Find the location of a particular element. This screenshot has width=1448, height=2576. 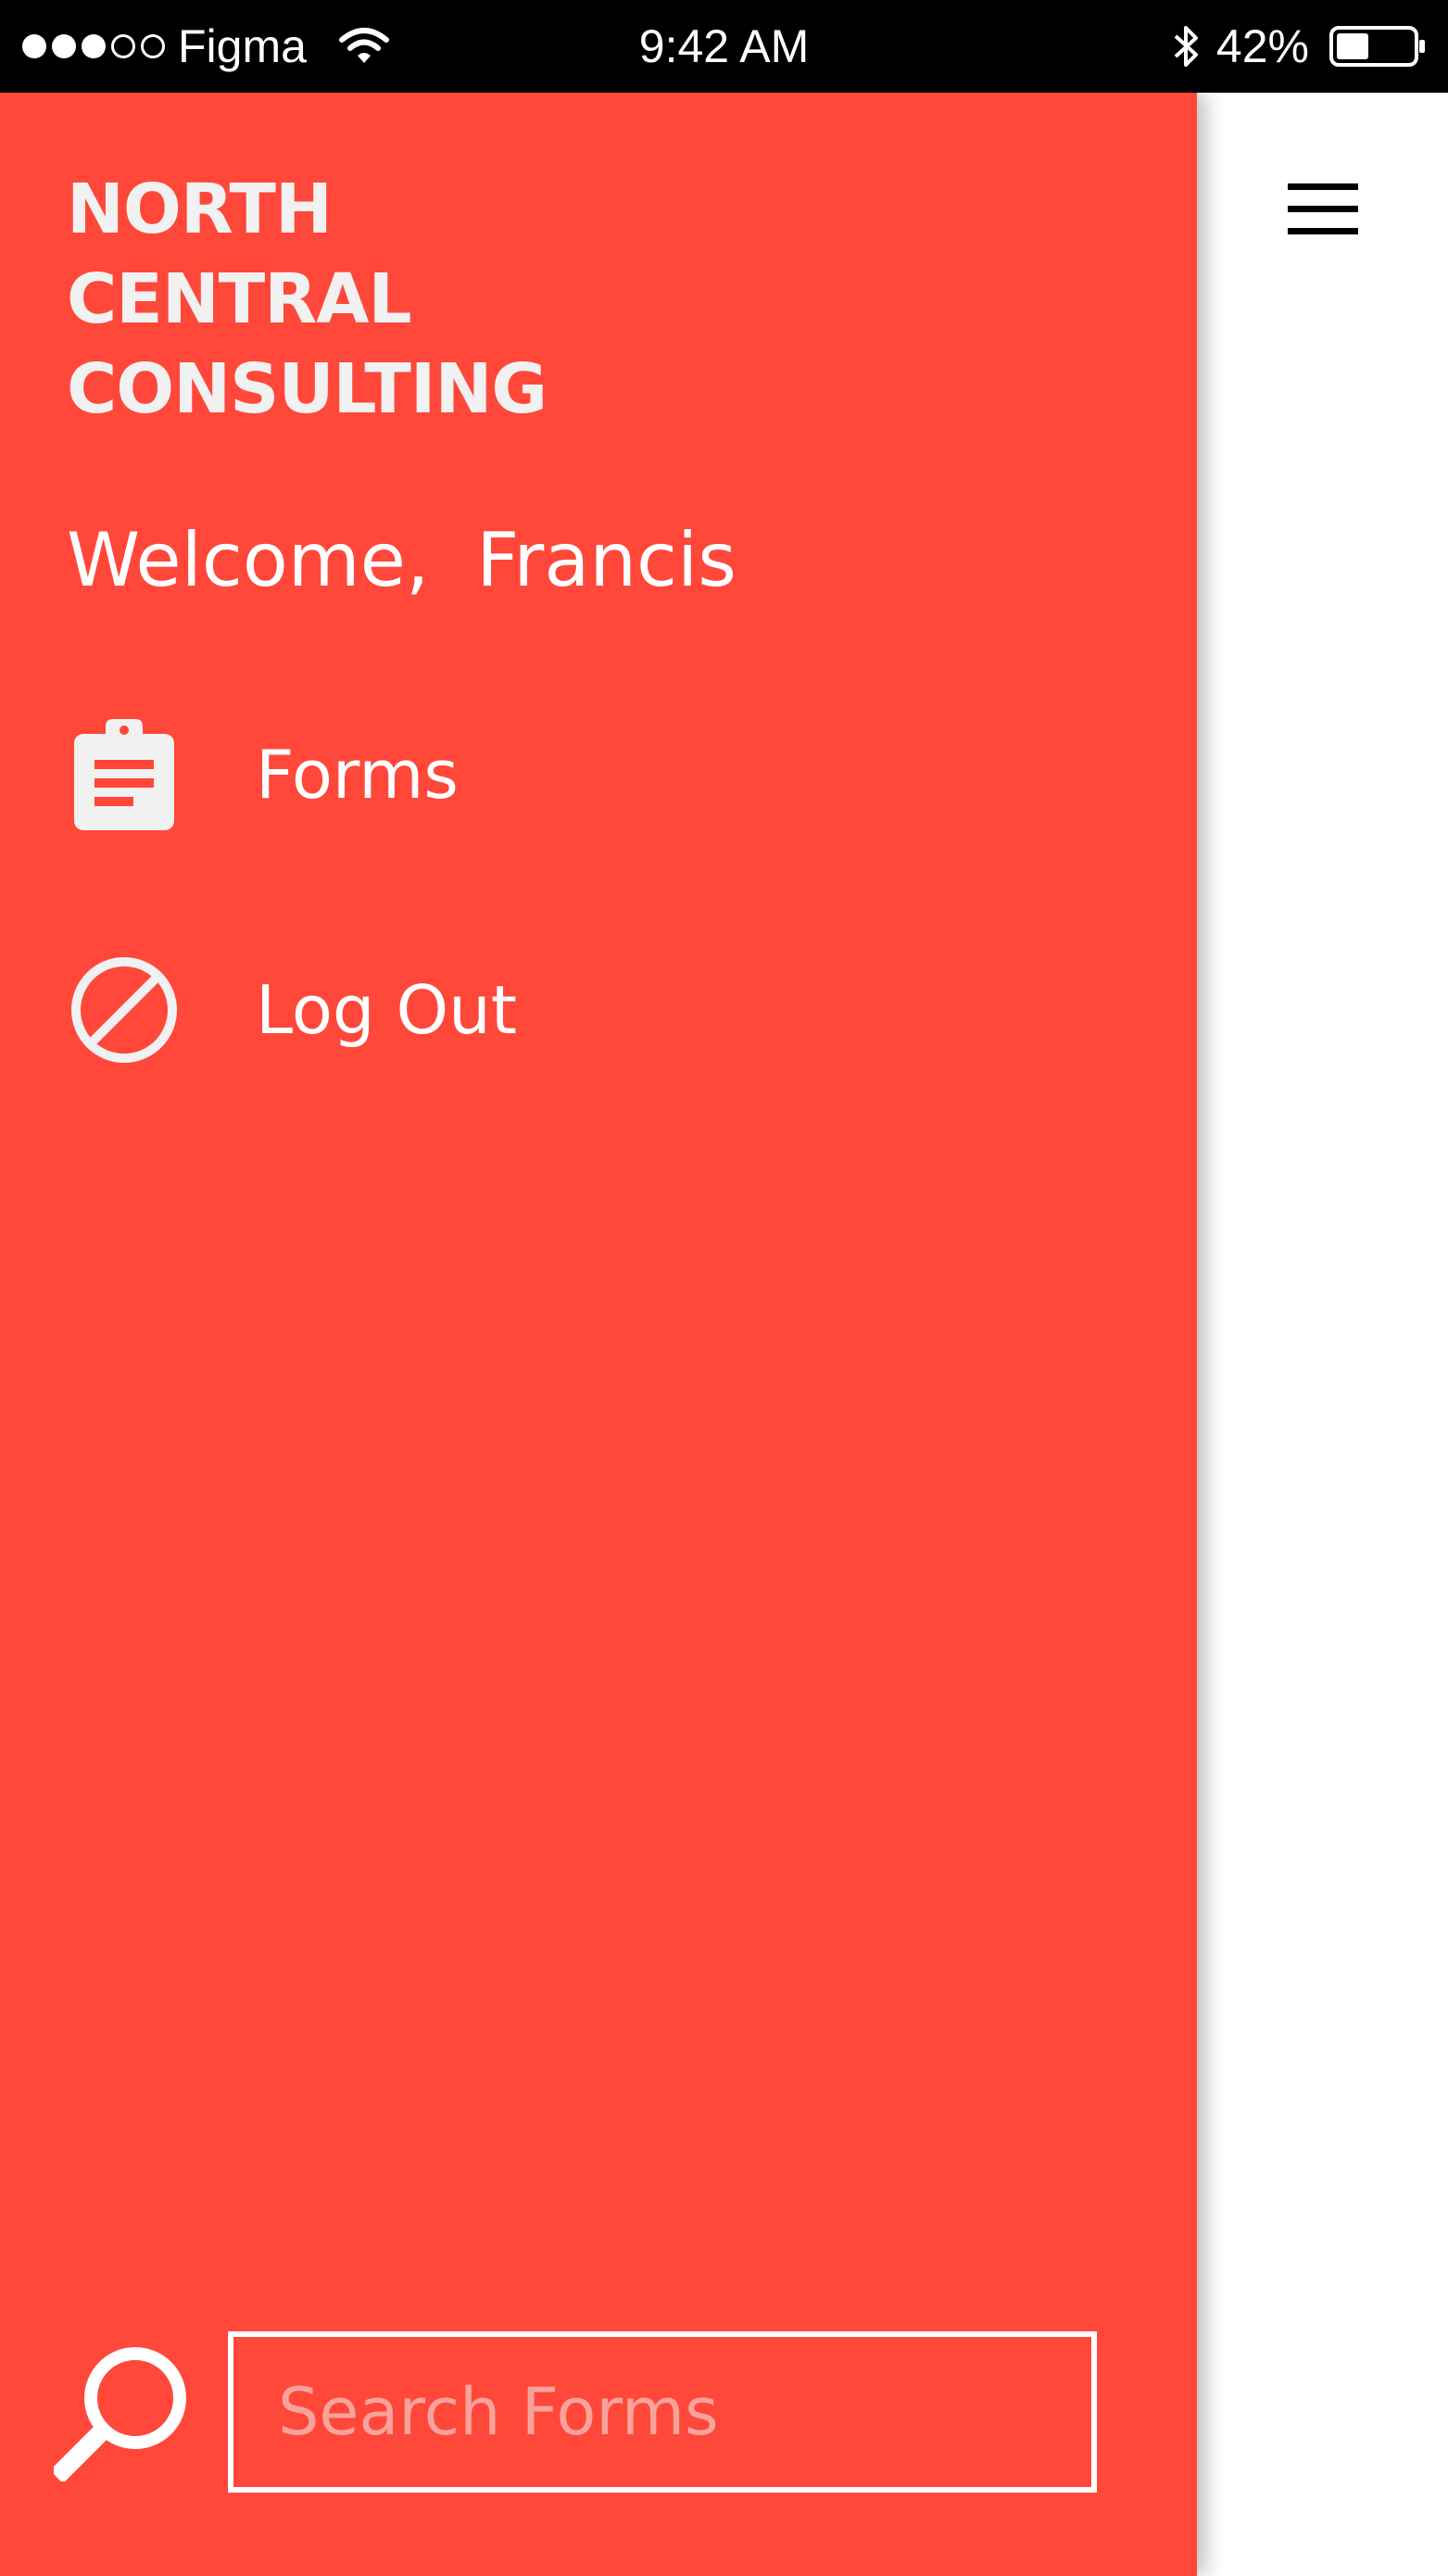

block-icon is located at coordinates (124, 1010).